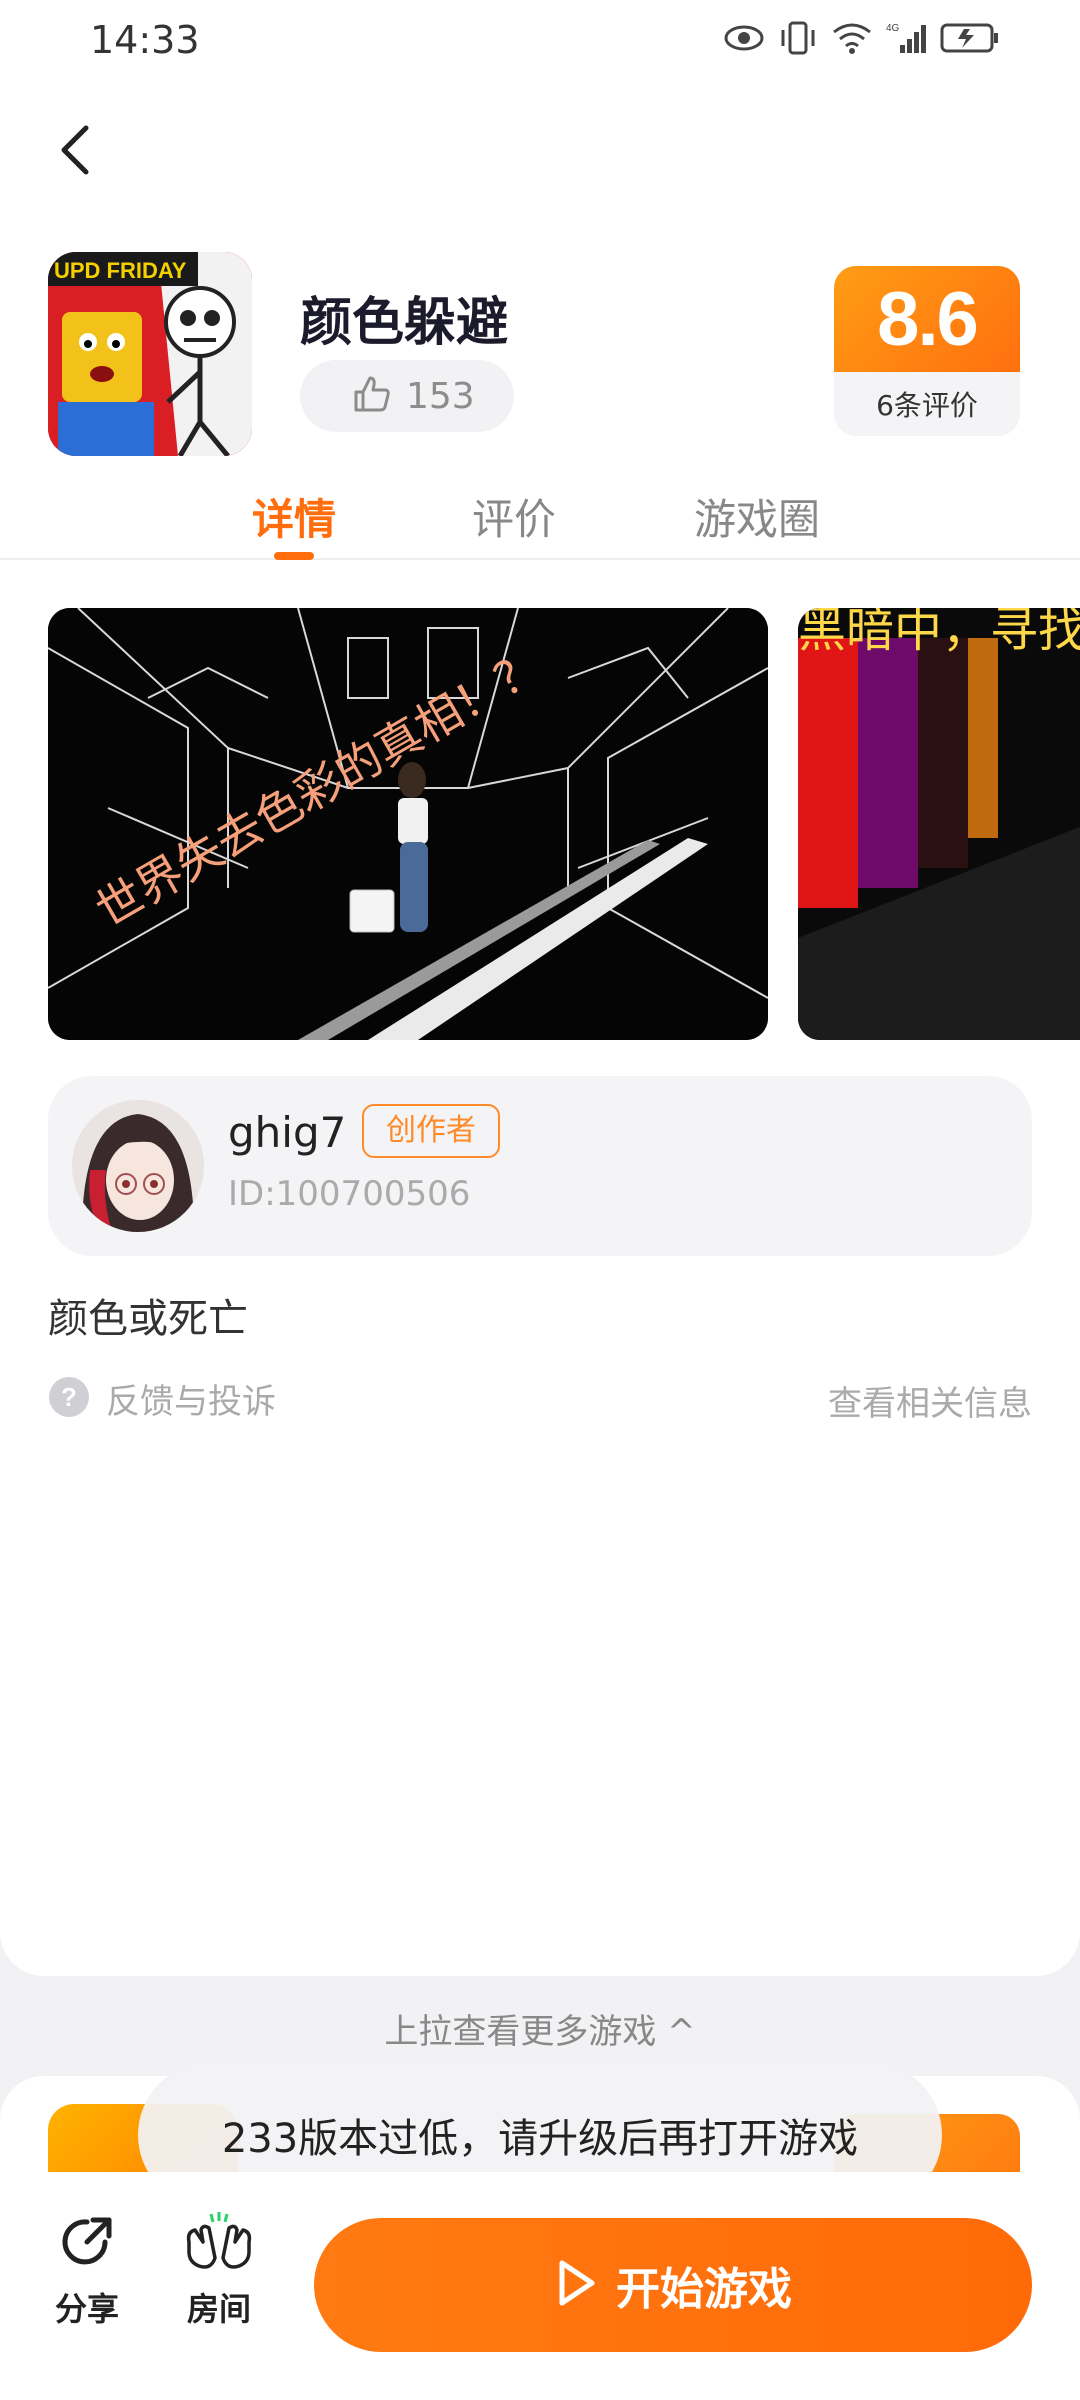 The height and width of the screenshot is (2400, 1080). What do you see at coordinates (294, 556) in the screenshot?
I see `tab-underline` at bounding box center [294, 556].